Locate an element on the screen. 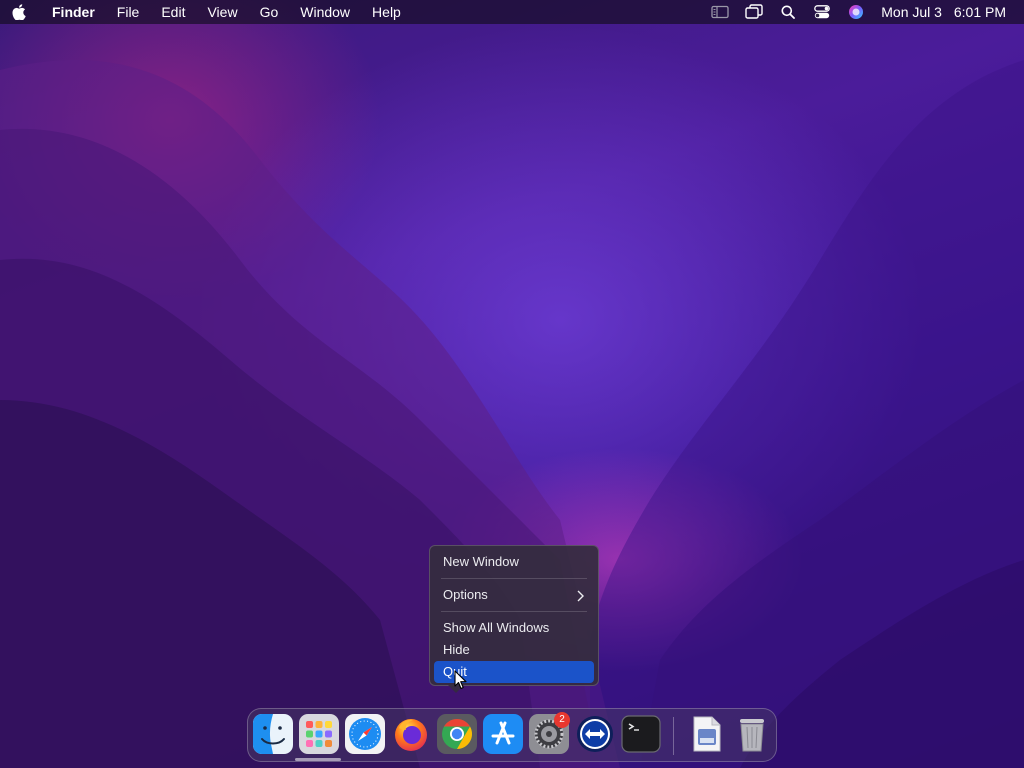  menu-help: Help is located at coordinates (386, 12).